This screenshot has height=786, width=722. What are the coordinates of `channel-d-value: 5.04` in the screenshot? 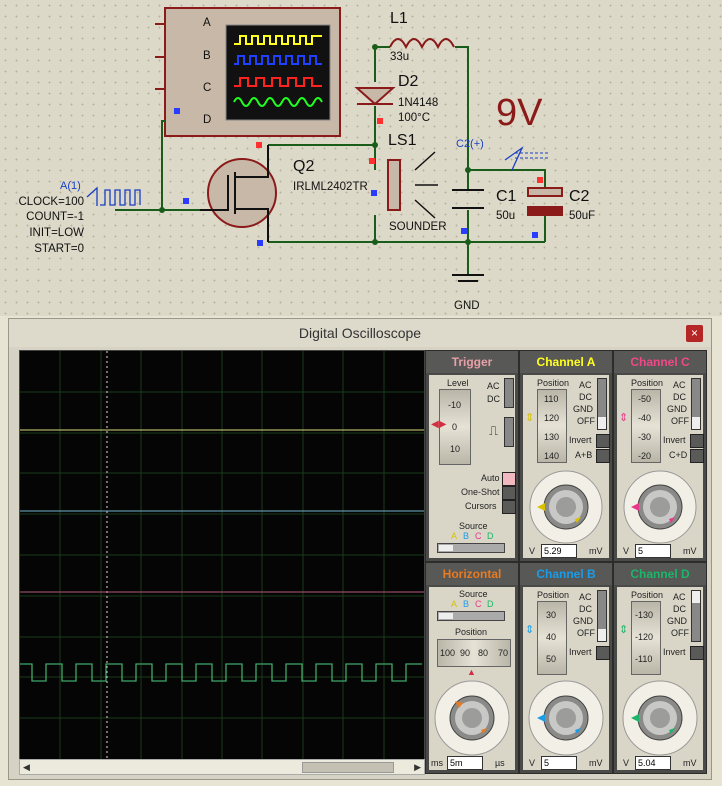 It's located at (653, 763).